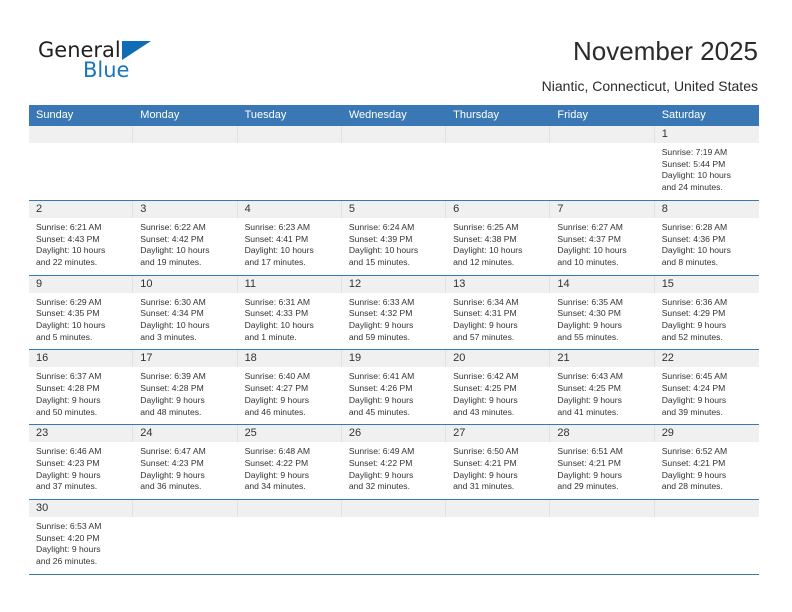 Image resolution: width=792 pixels, height=612 pixels. I want to click on day-number-band: 19, so click(394, 359).